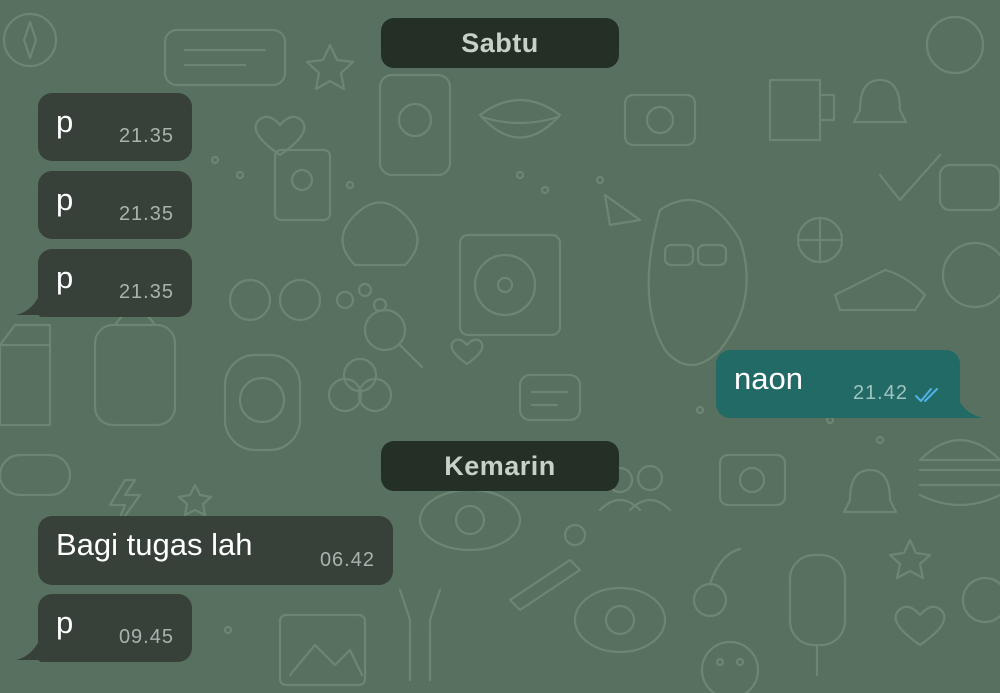 This screenshot has height=693, width=1000. I want to click on read-double-check-icon, so click(926, 395).